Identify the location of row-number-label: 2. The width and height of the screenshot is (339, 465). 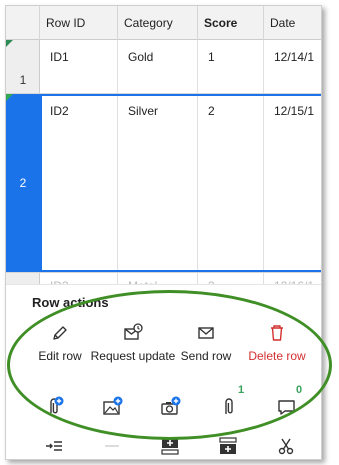
(23, 183).